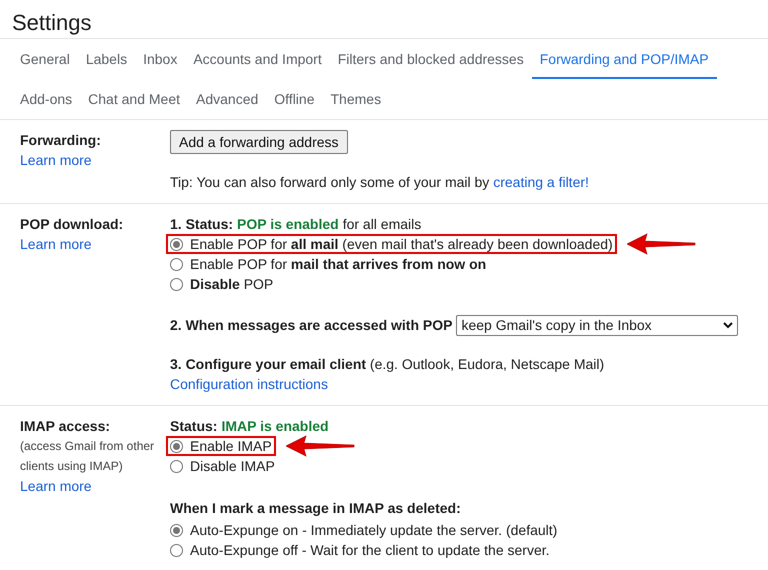 This screenshot has height=570, width=768. Describe the element at coordinates (275, 426) in the screenshot. I see `status-value: IMAP is enabled` at that location.